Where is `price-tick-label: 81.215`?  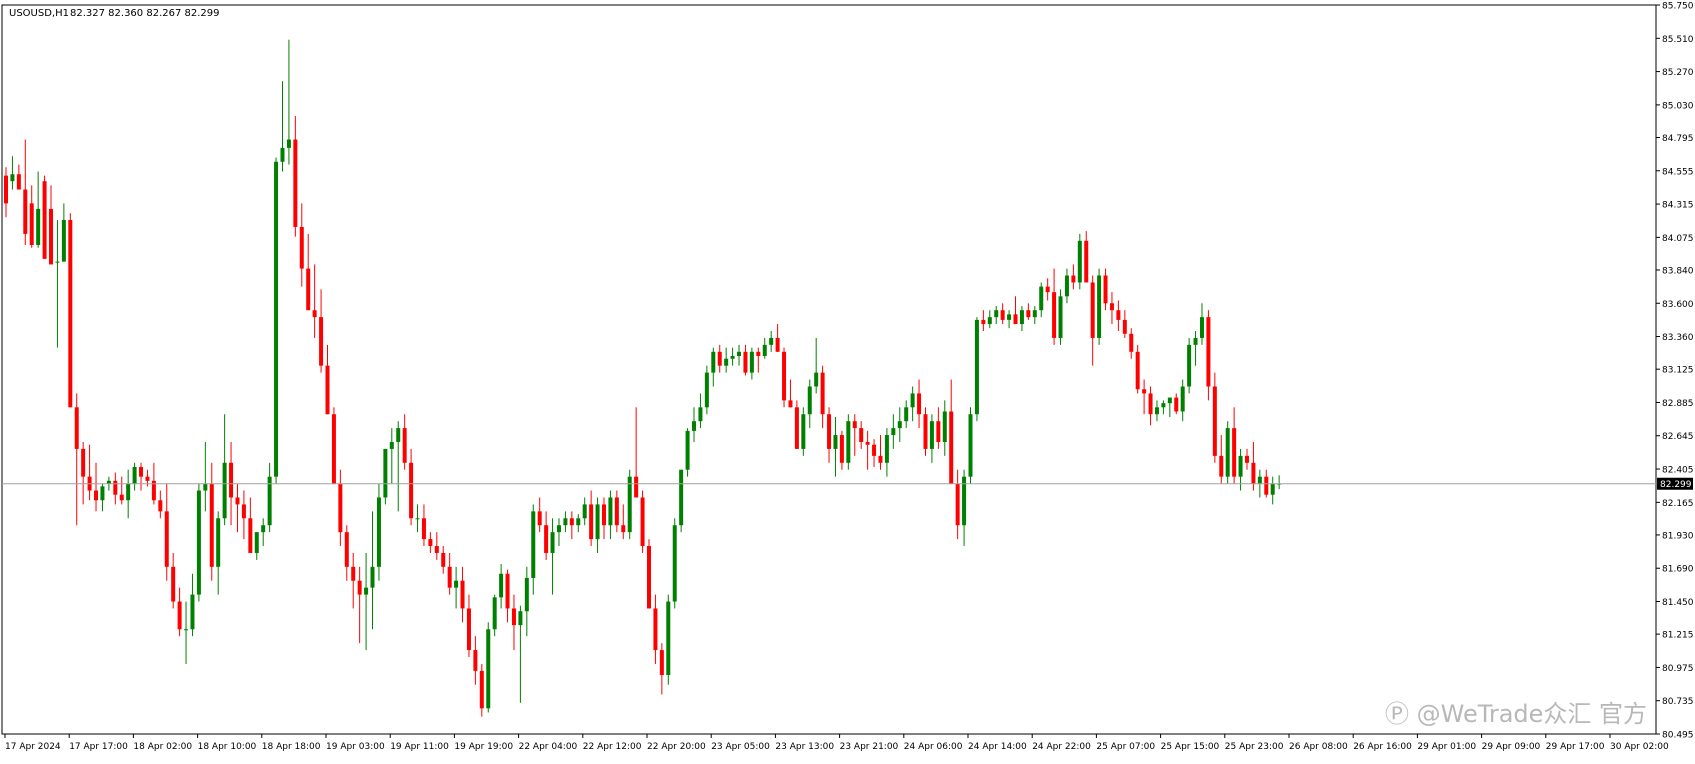 price-tick-label: 81.215 is located at coordinates (1678, 636).